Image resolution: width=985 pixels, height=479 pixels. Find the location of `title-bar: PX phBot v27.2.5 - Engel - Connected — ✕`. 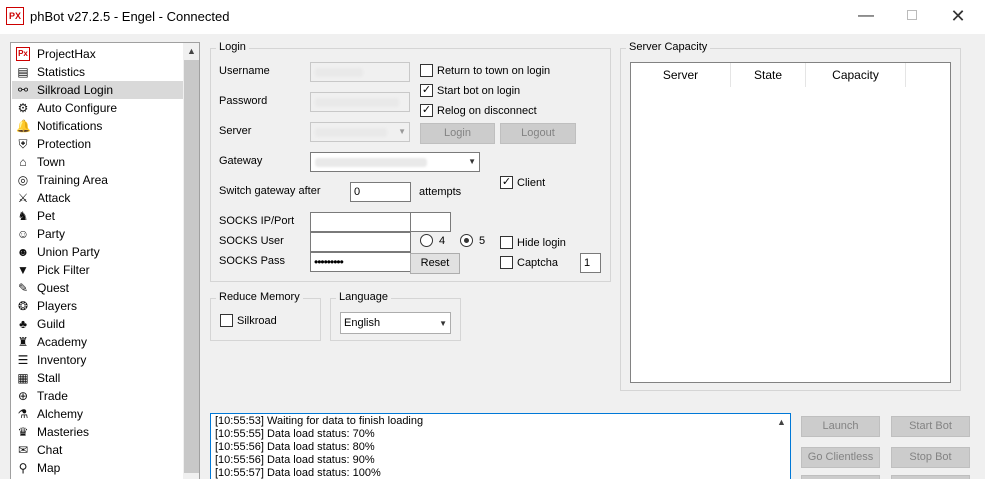

title-bar: PX phBot v27.2.5 - Engel - Connected — ✕ is located at coordinates (492, 17).